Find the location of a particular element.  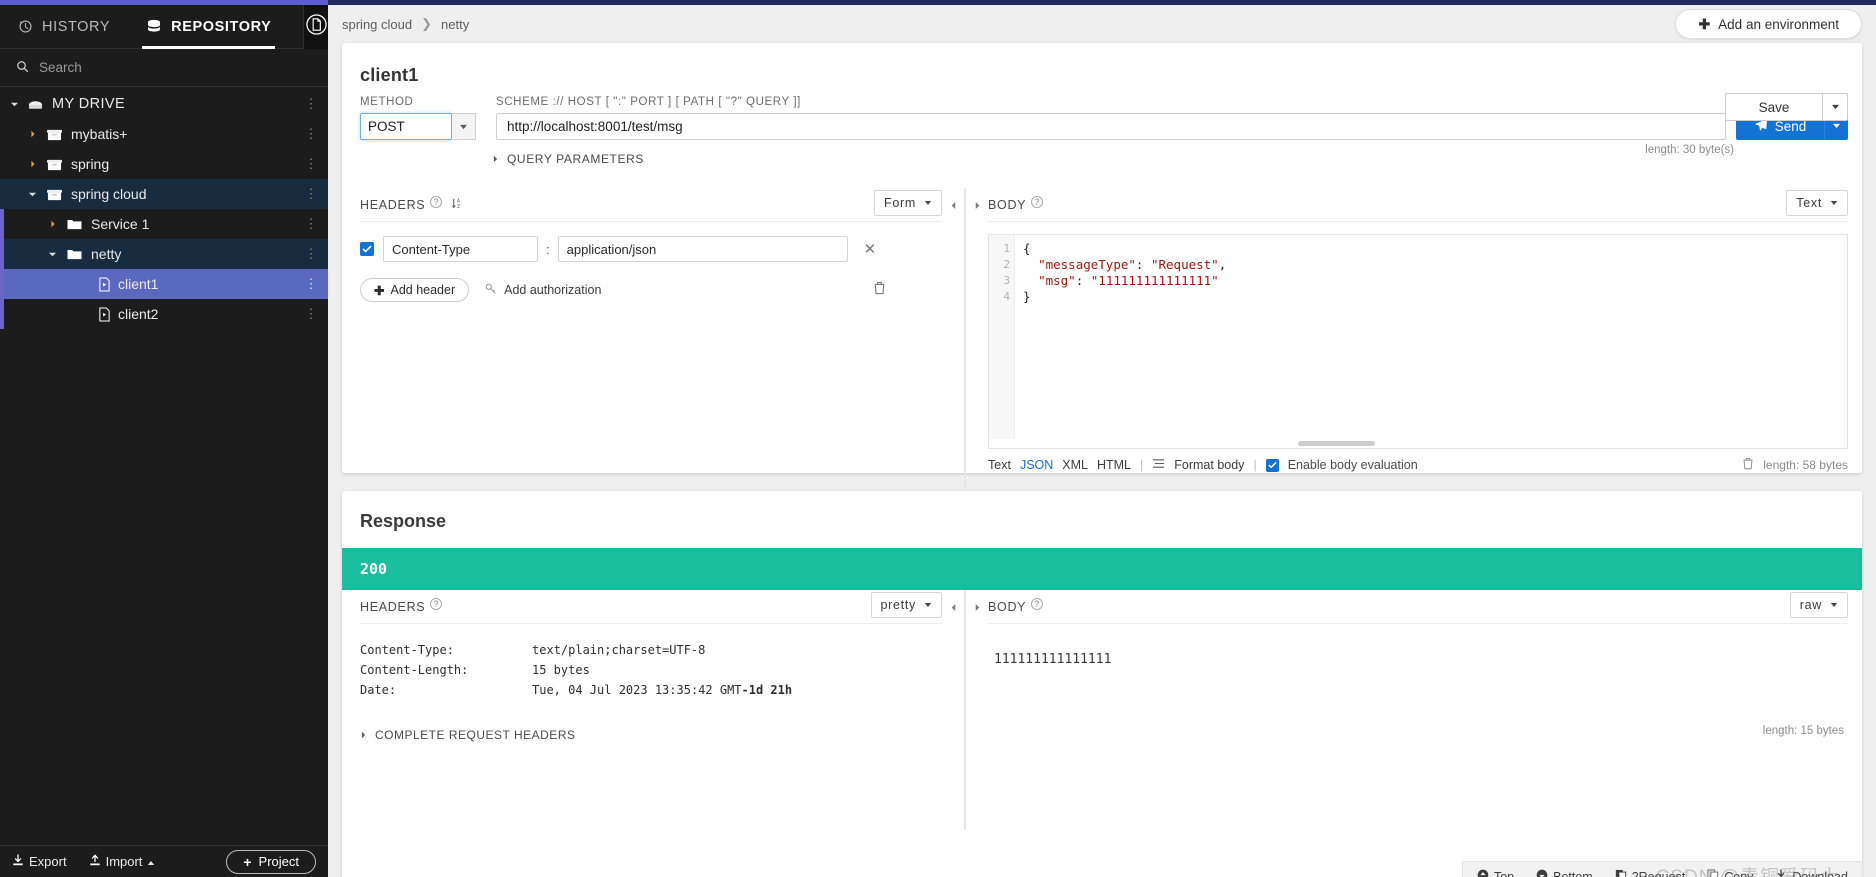

header-value-input is located at coordinates (702, 249).